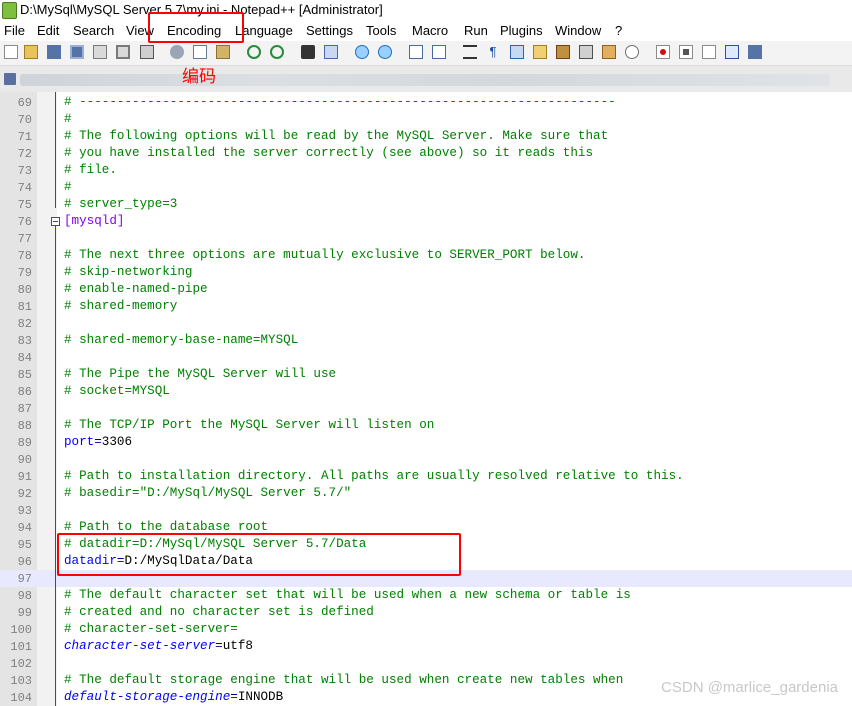 This screenshot has height=706, width=852. What do you see at coordinates (54, 52) in the screenshot?
I see `save-icon` at bounding box center [54, 52].